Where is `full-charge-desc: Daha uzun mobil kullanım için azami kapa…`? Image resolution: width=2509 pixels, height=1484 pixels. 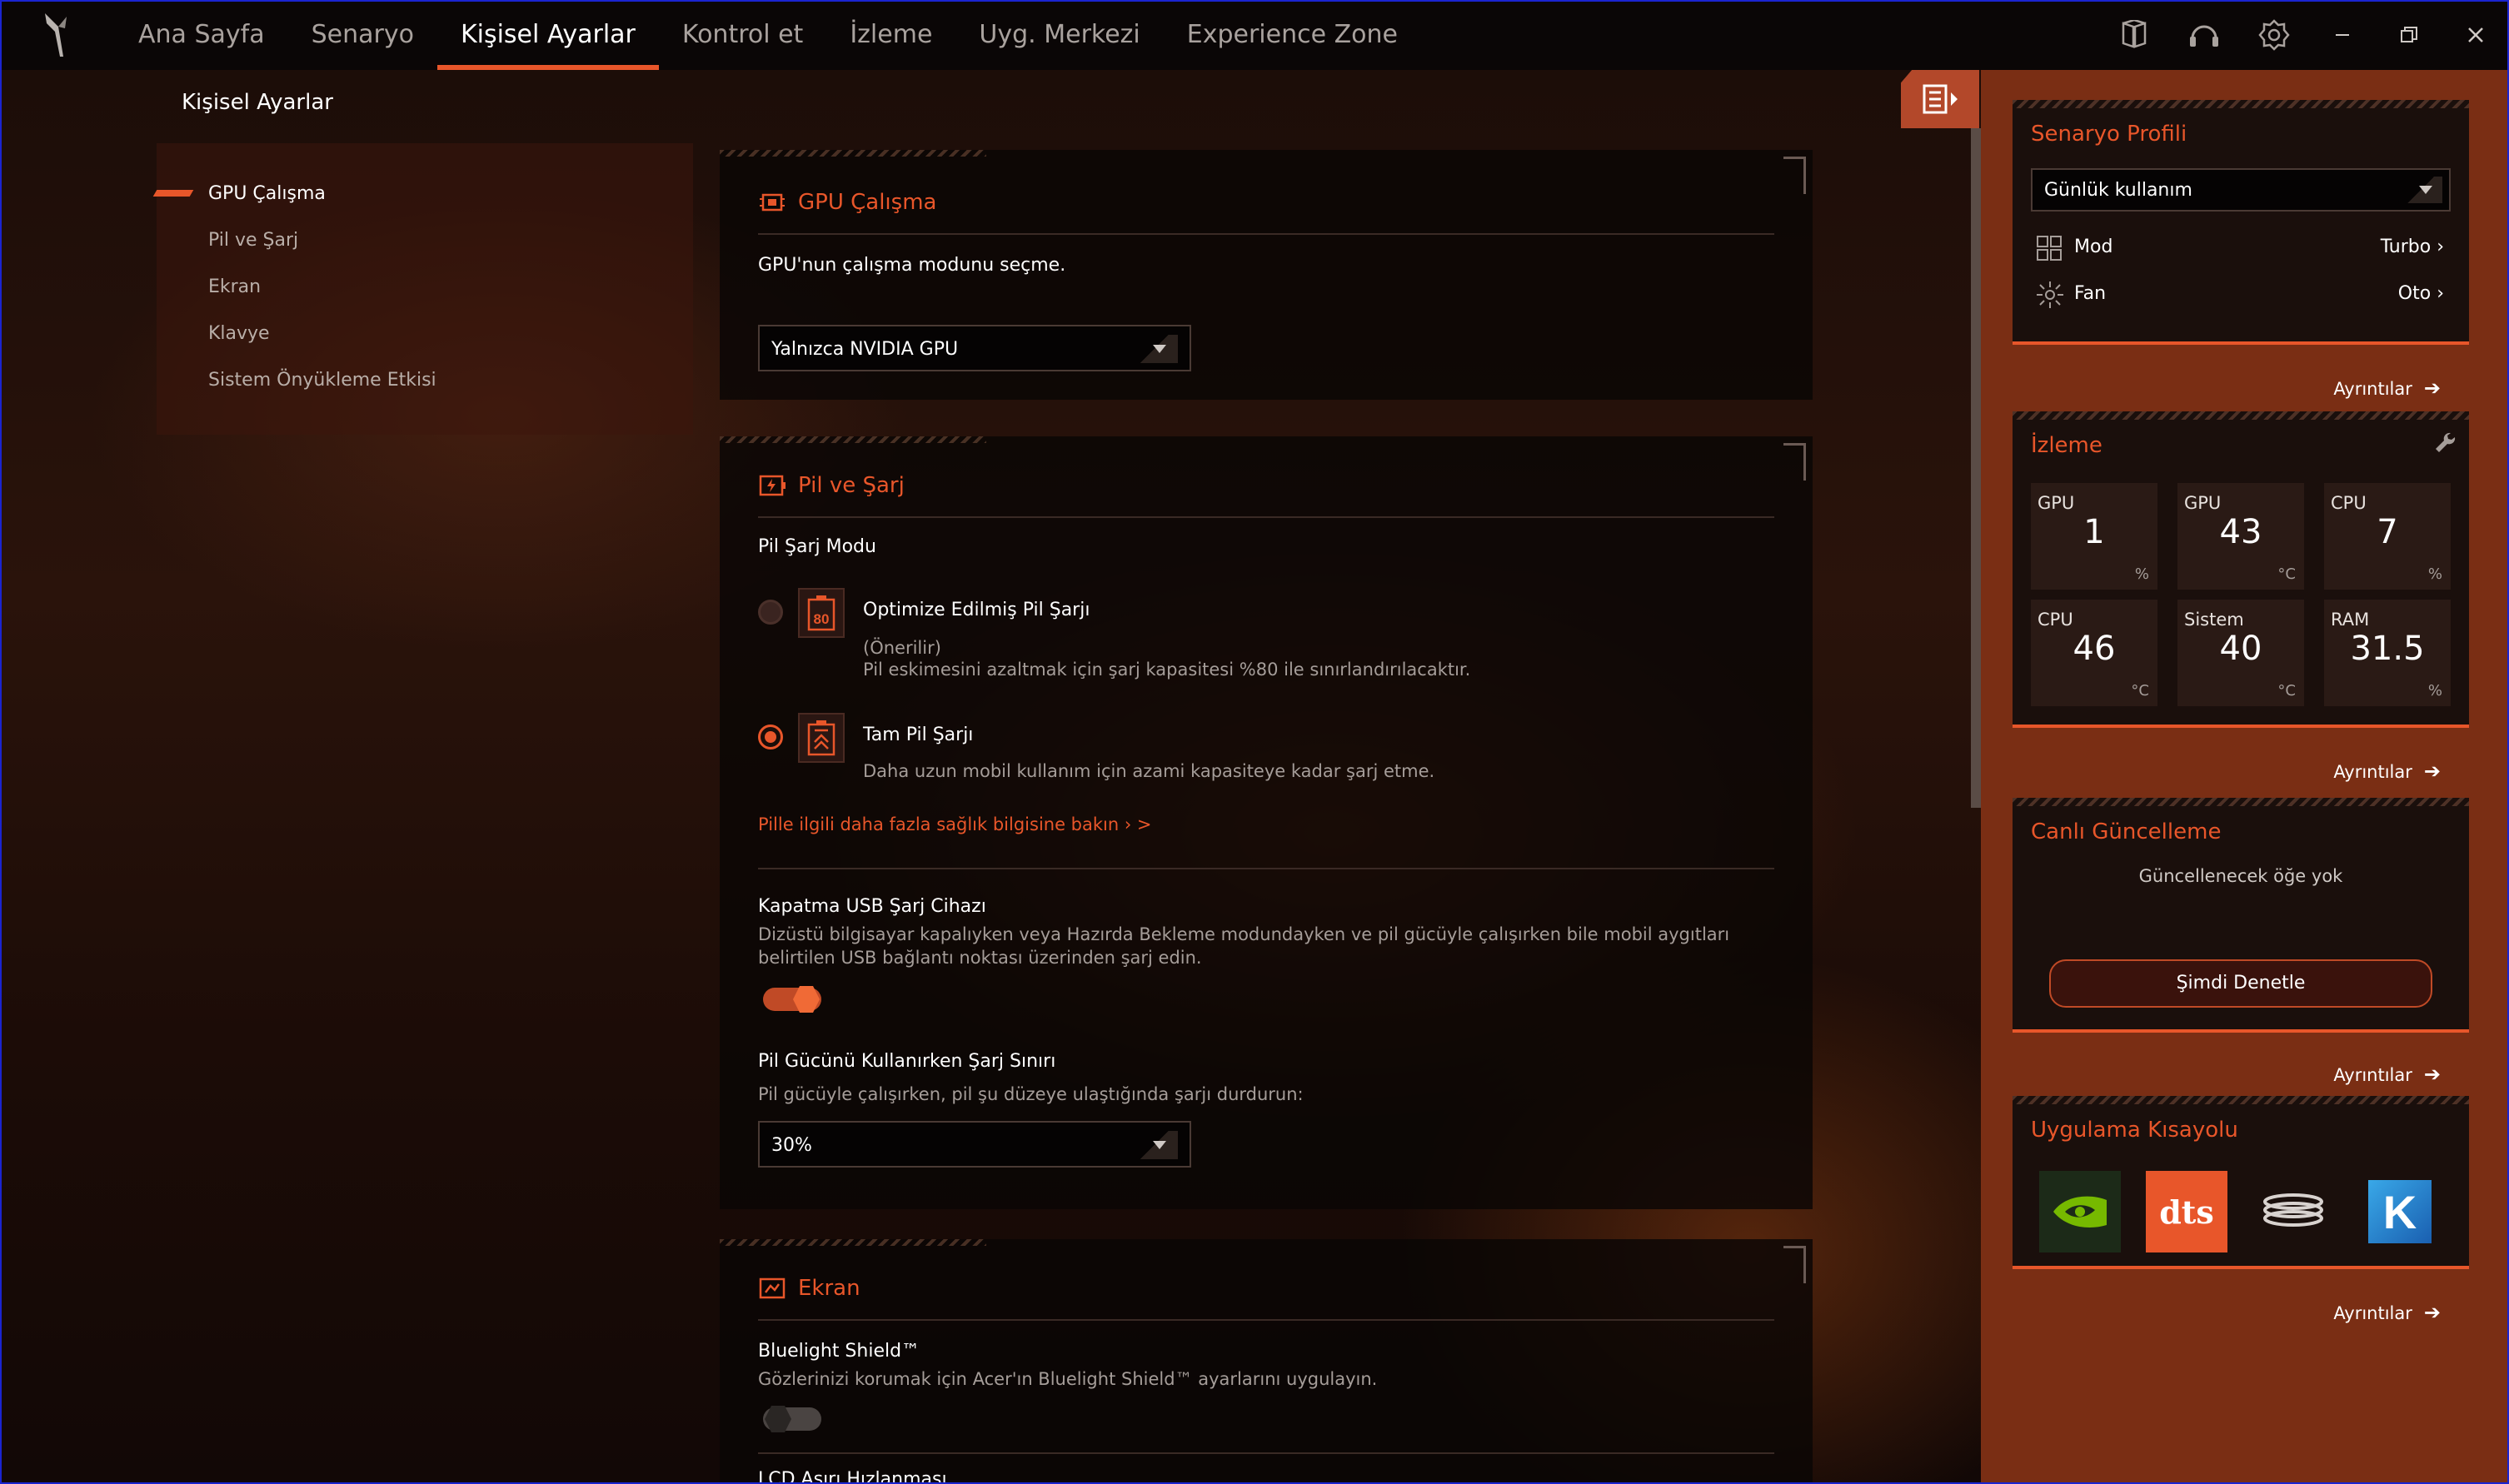 full-charge-desc: Daha uzun mobil kullanım için azami kapa… is located at coordinates (1149, 771).